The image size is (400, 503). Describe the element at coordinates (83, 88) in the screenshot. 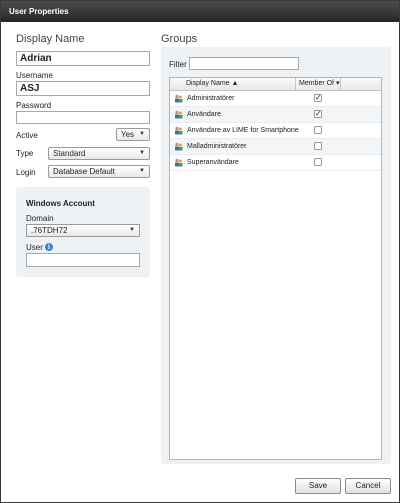

I see `username-field: ASJ` at that location.